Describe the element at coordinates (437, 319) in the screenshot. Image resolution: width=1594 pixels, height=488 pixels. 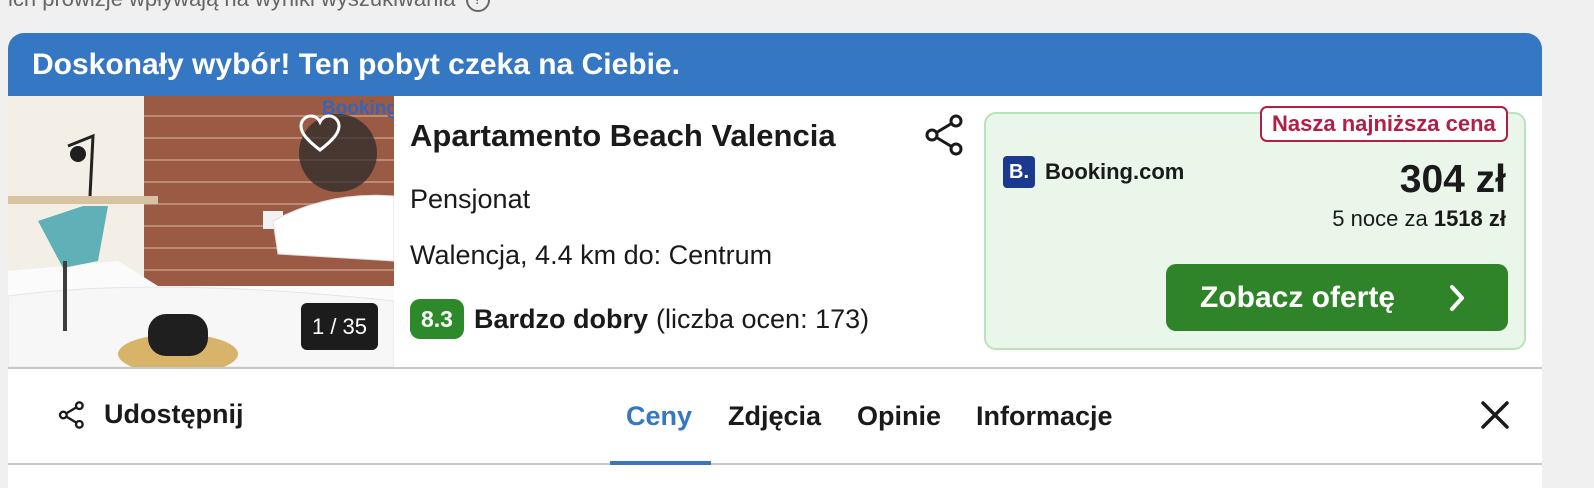
I see `score-badge: 8.3` at that location.